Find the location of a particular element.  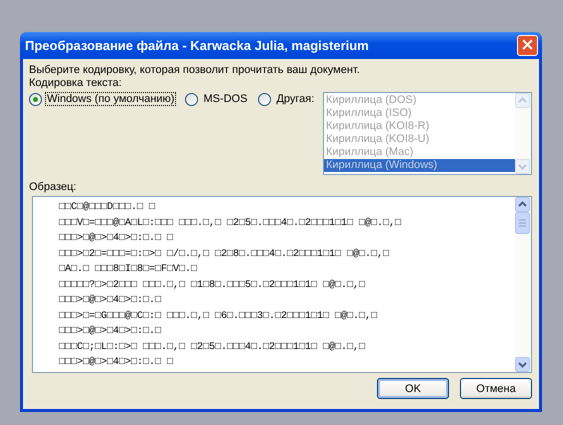

sample-line: □□□>□2□=□□□=□:□>□ □/□.□,□ □2□8□.□□□4□.□2□□□1□1□ □@□.□,□ is located at coordinates (224, 255).